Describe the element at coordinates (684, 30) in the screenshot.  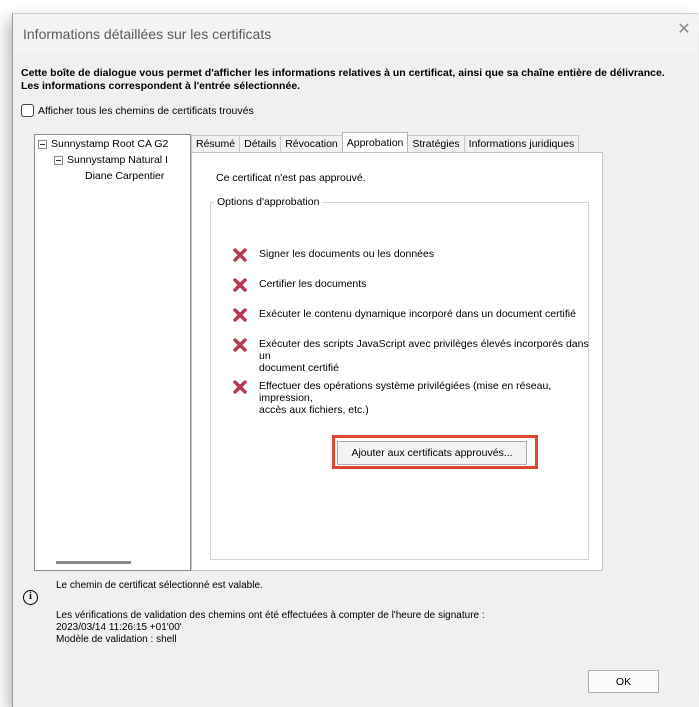
I see `close-icon: ✕` at that location.